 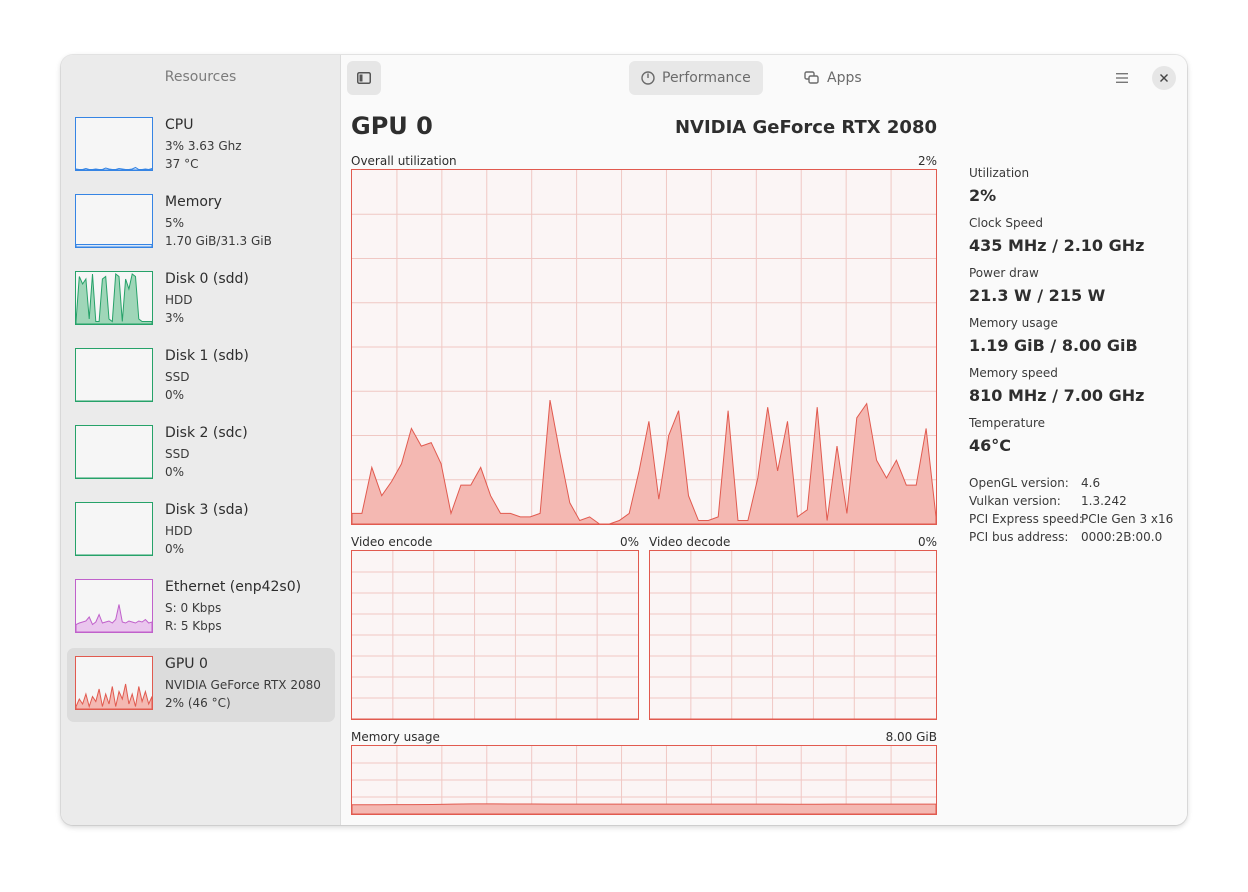 I want to click on sidebar-item-detail: 2% (46 °C), so click(x=198, y=703).